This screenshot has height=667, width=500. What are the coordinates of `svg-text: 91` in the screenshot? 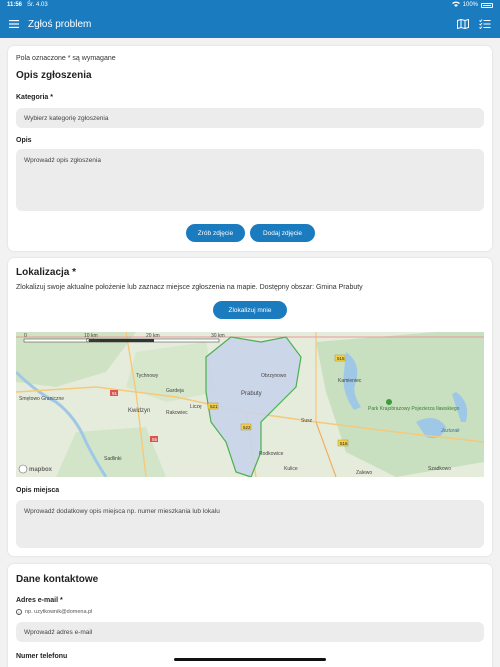 It's located at (115, 393).